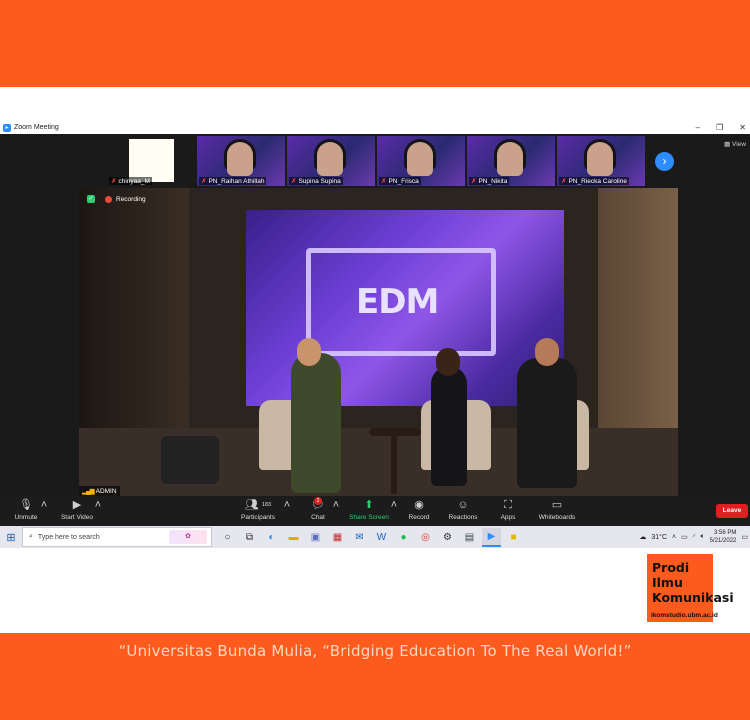  Describe the element at coordinates (26, 505) in the screenshot. I see `muted-mic-icon: 🎙︎` at that location.